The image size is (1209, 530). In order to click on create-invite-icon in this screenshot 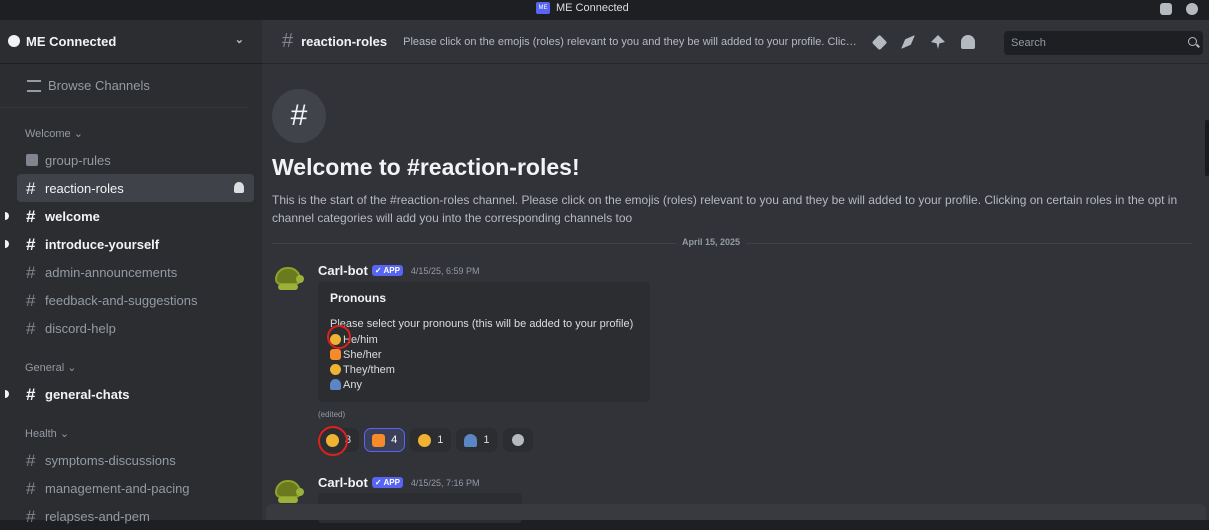, I will do `click(239, 187)`.